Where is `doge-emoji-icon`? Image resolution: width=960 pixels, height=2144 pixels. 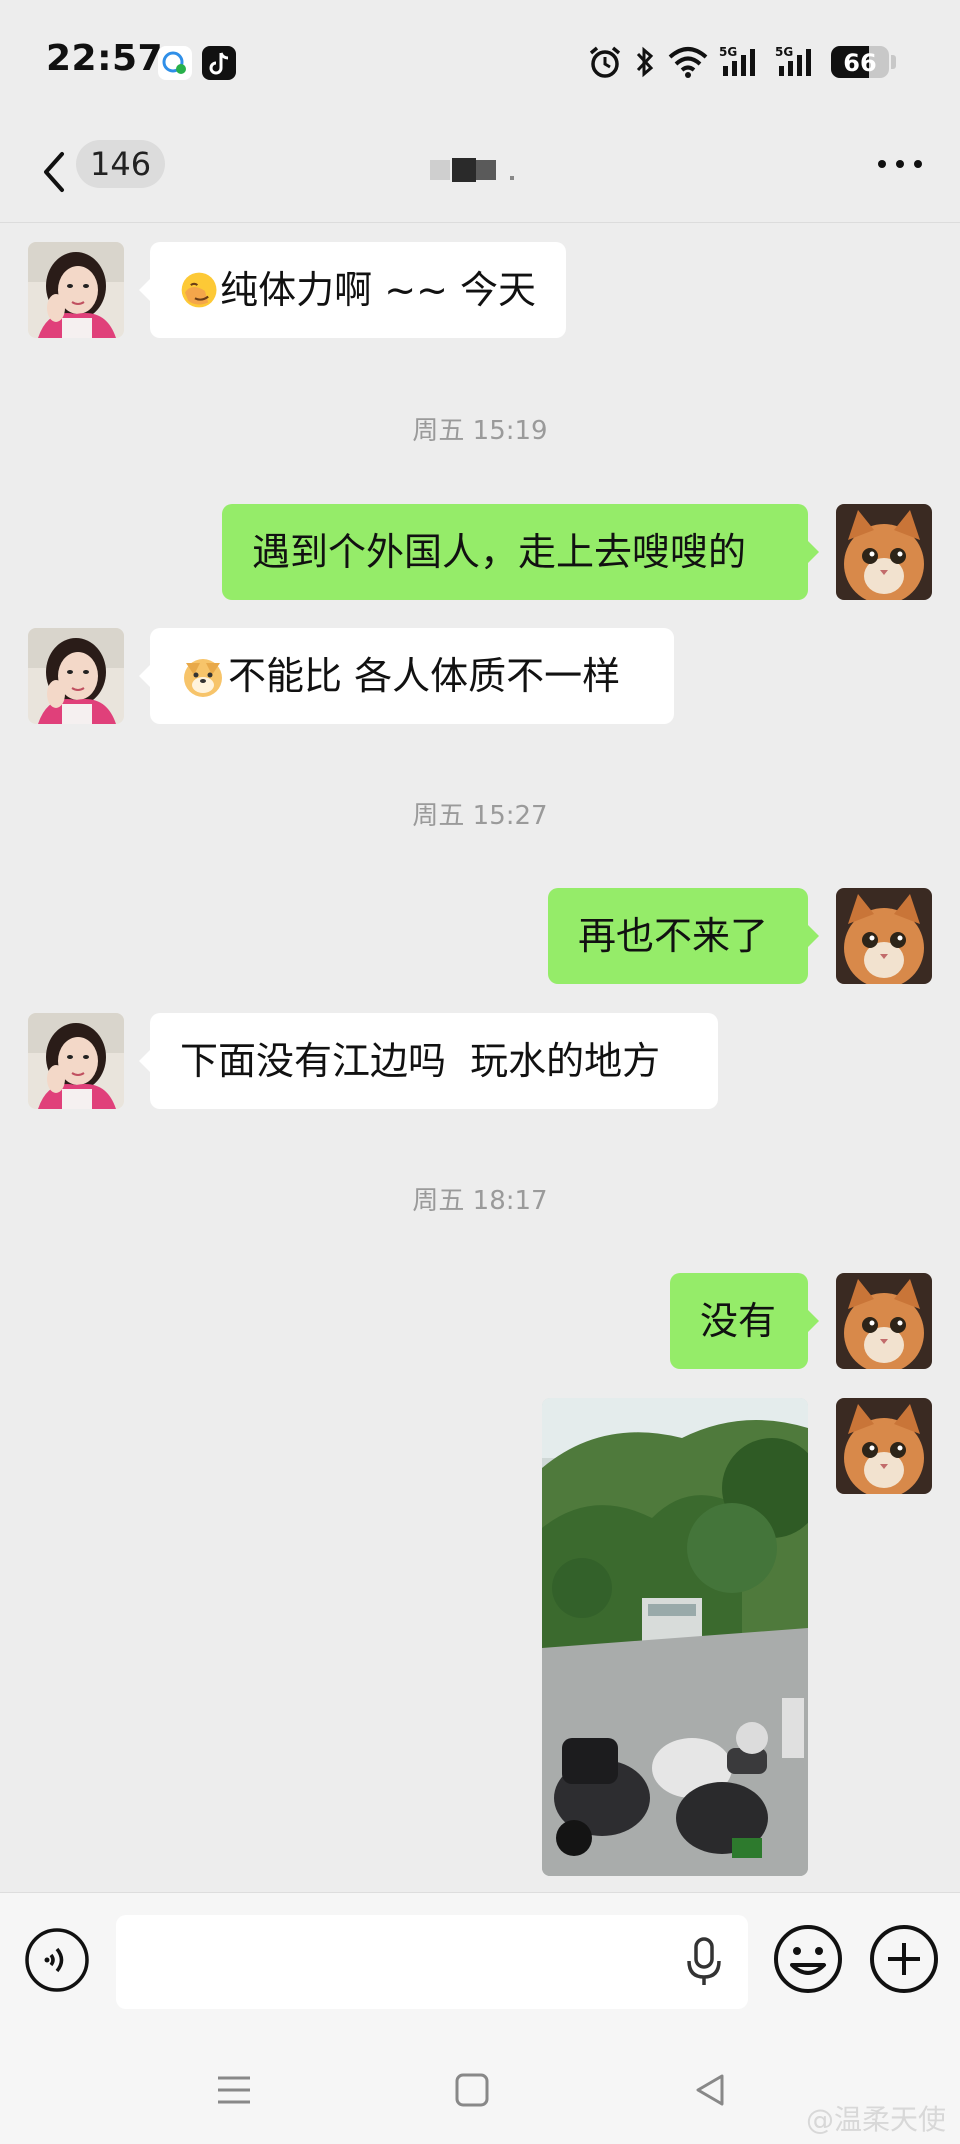
doge-emoji-icon is located at coordinates (203, 678).